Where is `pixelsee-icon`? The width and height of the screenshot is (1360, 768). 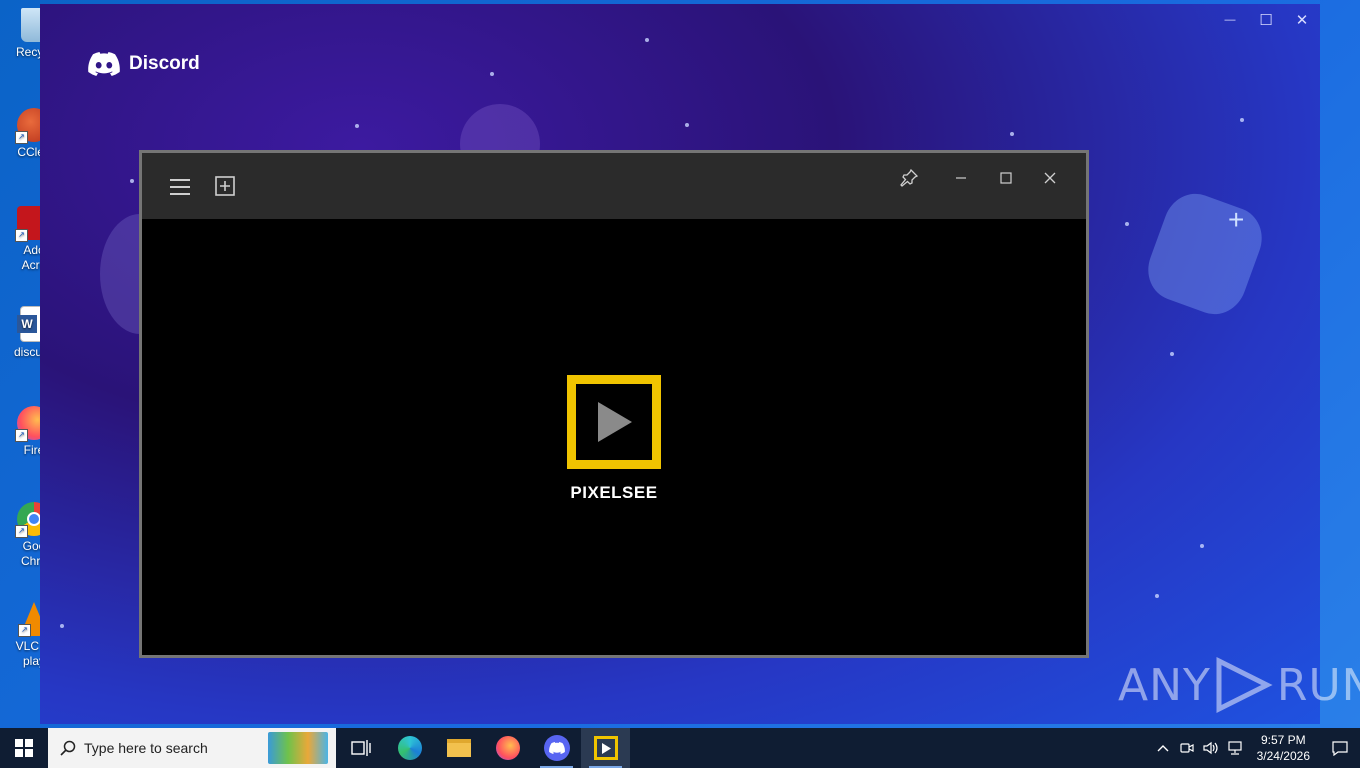
pixelsee-icon is located at coordinates (605, 748).